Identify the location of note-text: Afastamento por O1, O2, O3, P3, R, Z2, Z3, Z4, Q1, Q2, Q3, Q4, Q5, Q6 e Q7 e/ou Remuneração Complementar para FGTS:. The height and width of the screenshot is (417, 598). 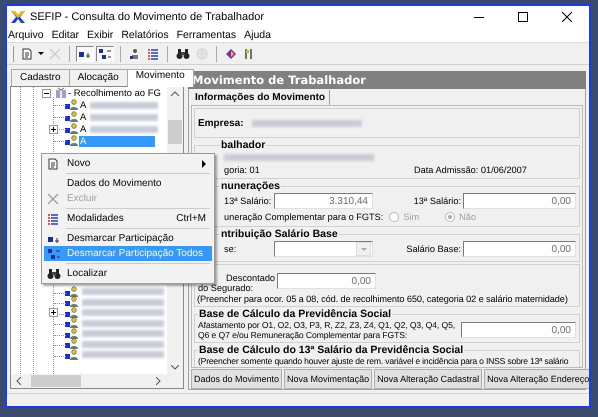
(327, 330).